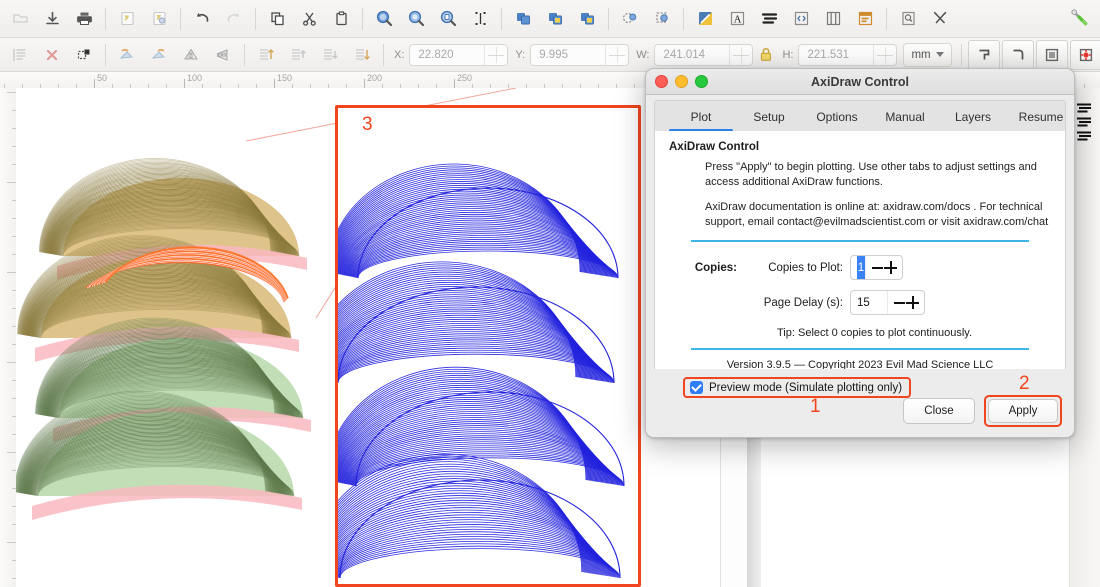 This screenshot has width=1100, height=587. What do you see at coordinates (555, 19) in the screenshot?
I see `group-enter-icon` at bounding box center [555, 19].